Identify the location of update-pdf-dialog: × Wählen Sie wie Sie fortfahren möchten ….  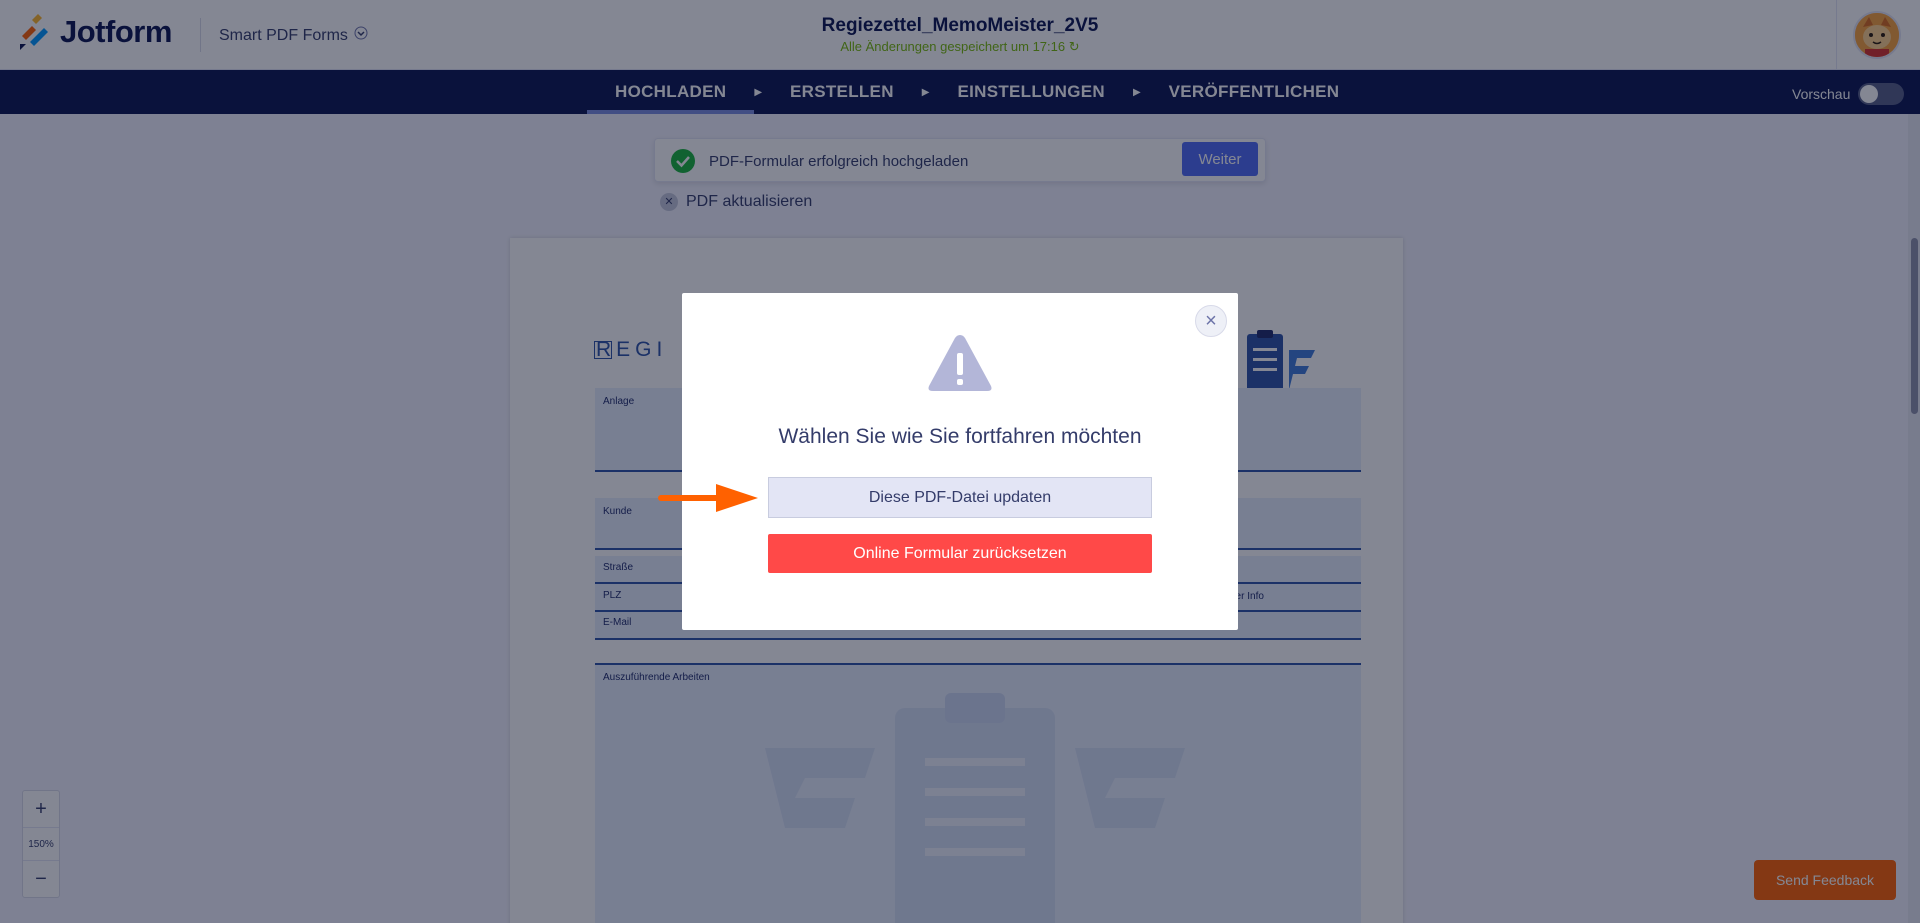
(960, 461).